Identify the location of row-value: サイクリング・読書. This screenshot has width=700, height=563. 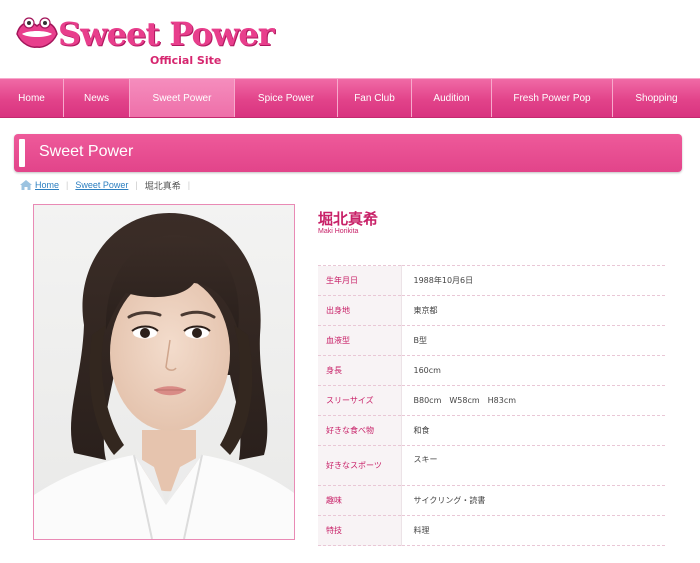
(533, 500).